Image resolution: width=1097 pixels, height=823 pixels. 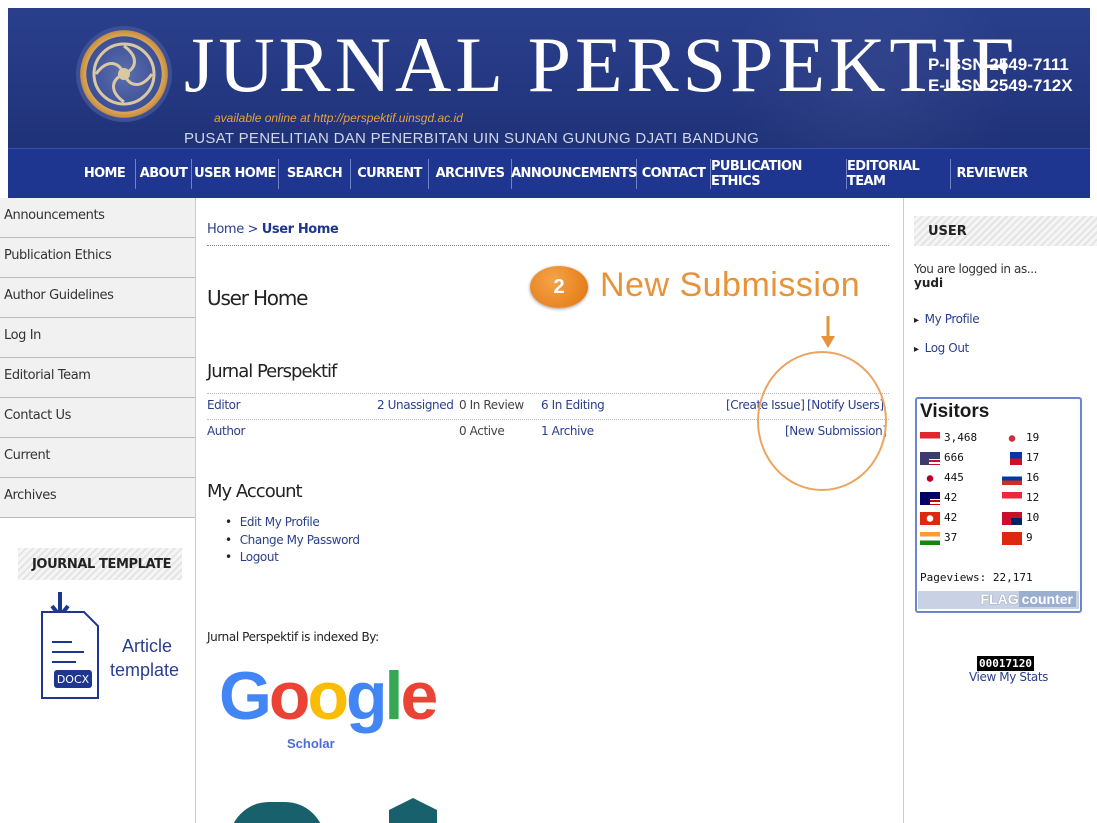 I want to click on nav-home: HOME, so click(x=72, y=173).